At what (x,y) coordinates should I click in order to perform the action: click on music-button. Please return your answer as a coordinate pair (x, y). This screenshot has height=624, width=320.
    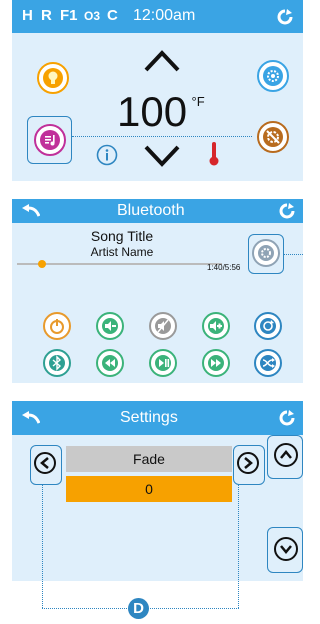
    Looking at the image, I should click on (50, 140).